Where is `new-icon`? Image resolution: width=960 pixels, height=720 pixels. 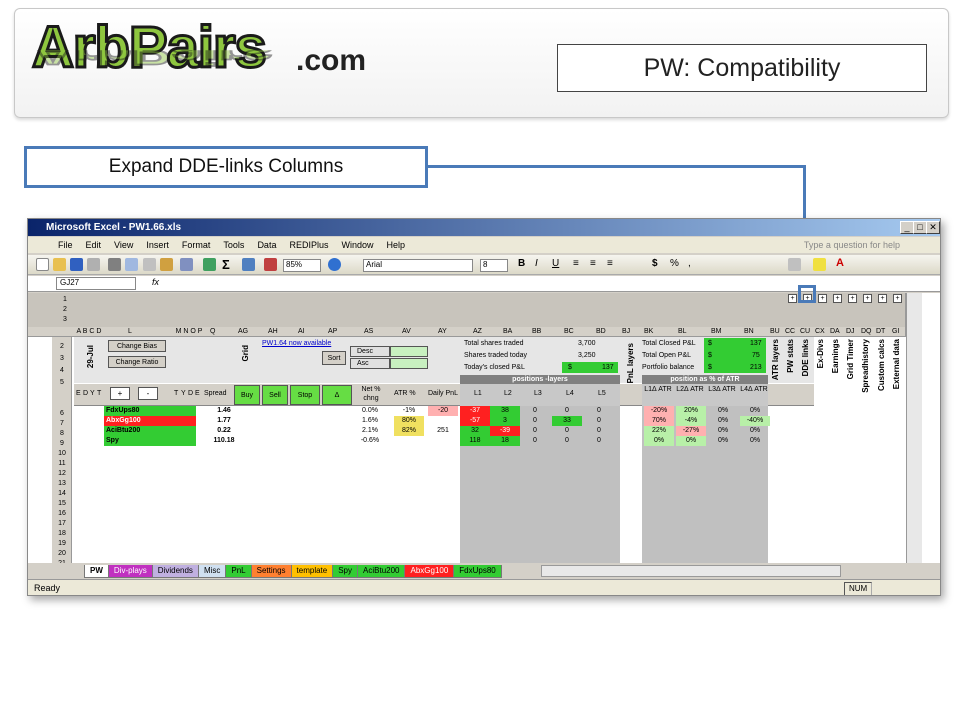
new-icon is located at coordinates (42, 264).